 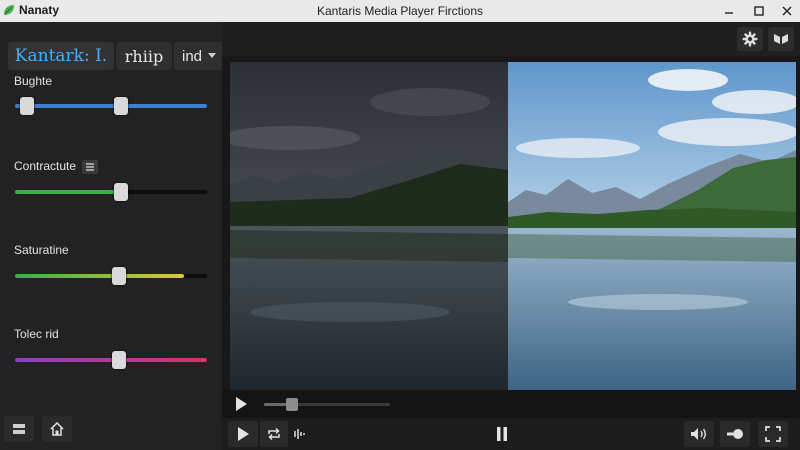 I want to click on close-icon, so click(x=787, y=11).